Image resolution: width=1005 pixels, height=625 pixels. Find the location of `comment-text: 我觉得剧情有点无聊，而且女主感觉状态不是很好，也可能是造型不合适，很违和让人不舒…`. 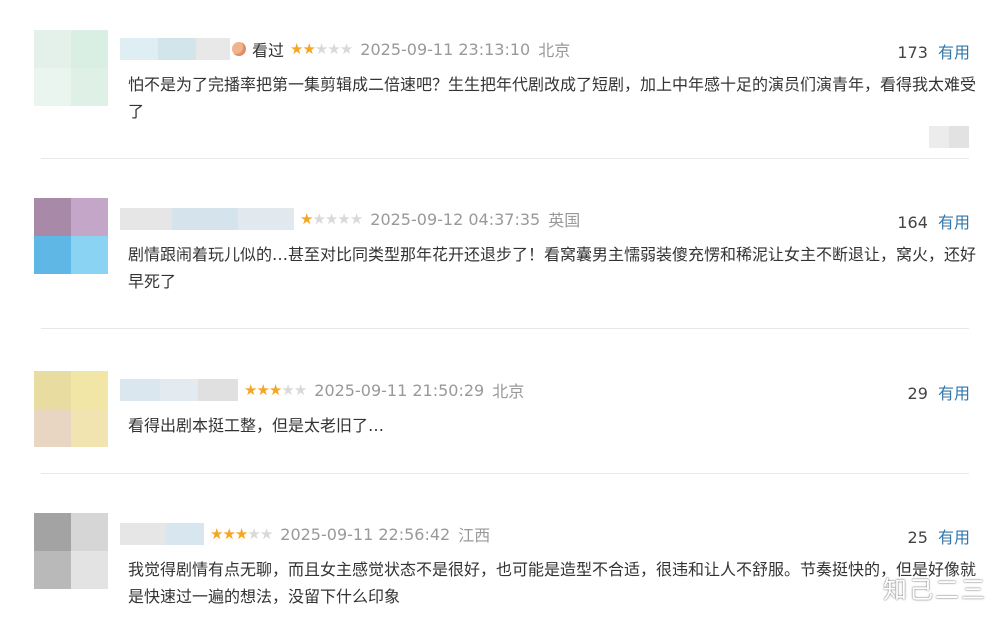

comment-text: 我觉得剧情有点无聊，而且女主感觉状态不是很好，也可能是造型不合适，很违和让人不舒… is located at coordinates (552, 583).